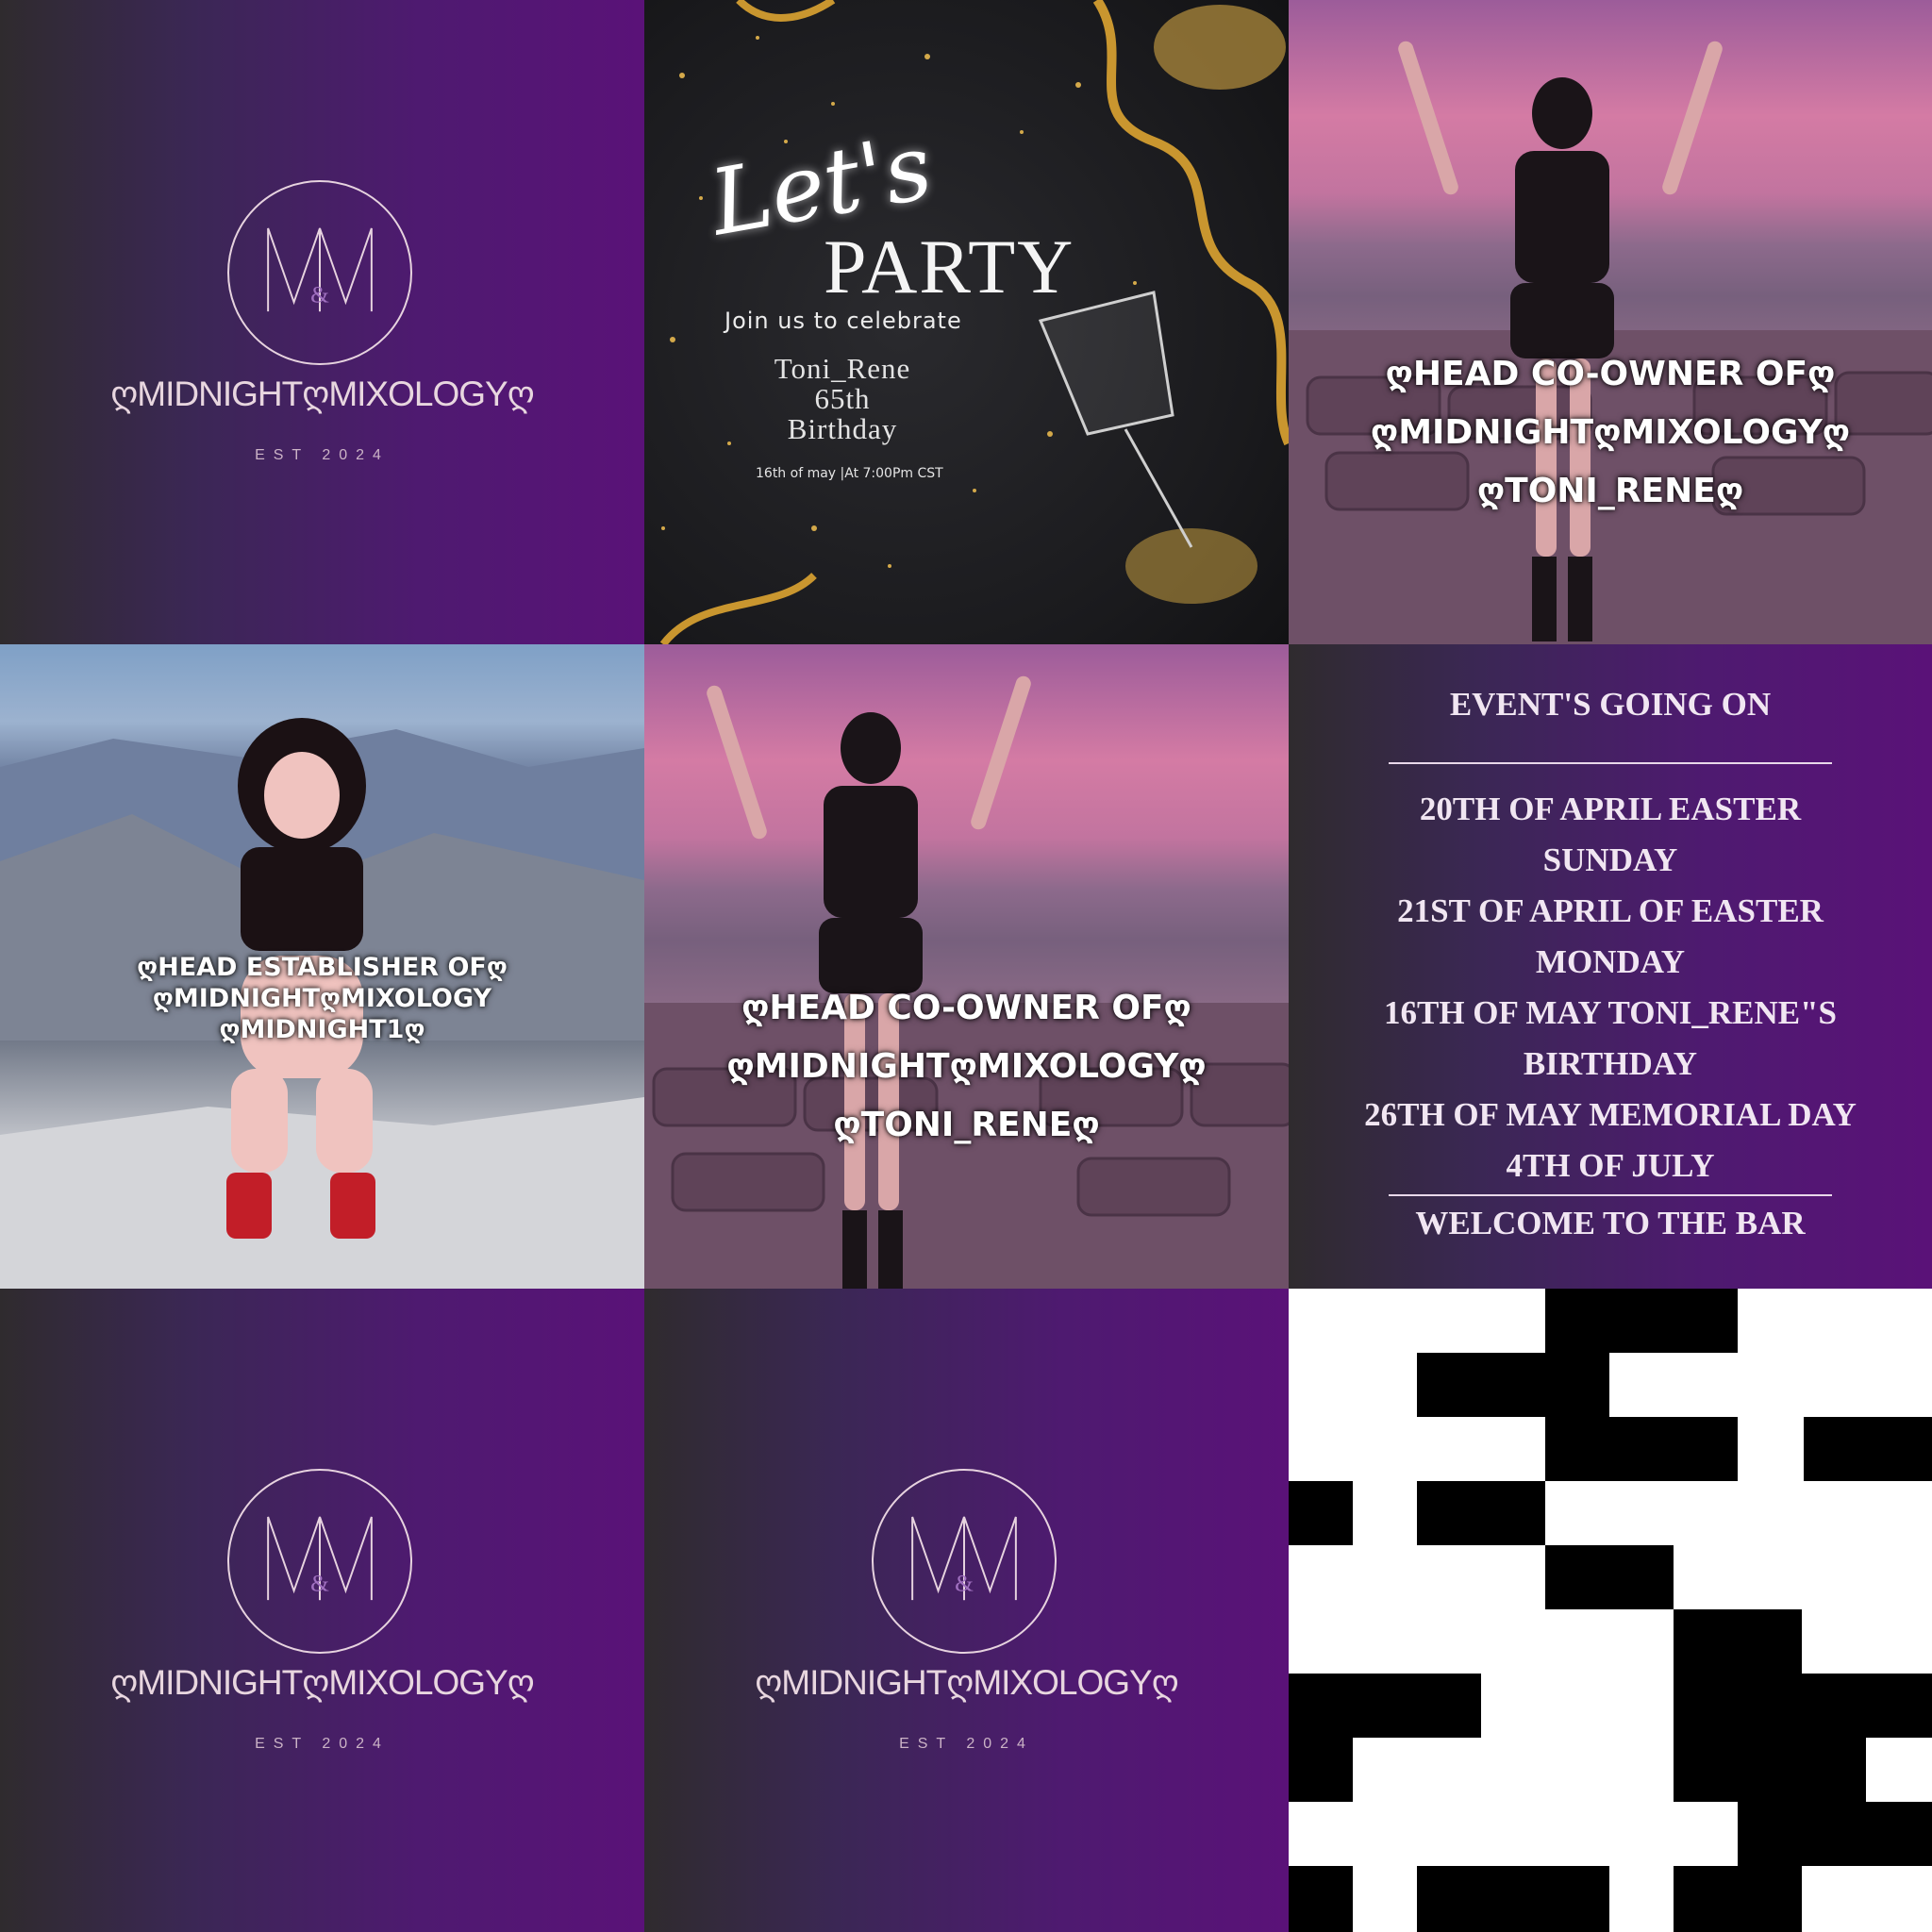 This screenshot has height=1932, width=1932. What do you see at coordinates (1611, 809) in the screenshot?
I see `event-line: 20TH OF APRIL EASTER` at bounding box center [1611, 809].